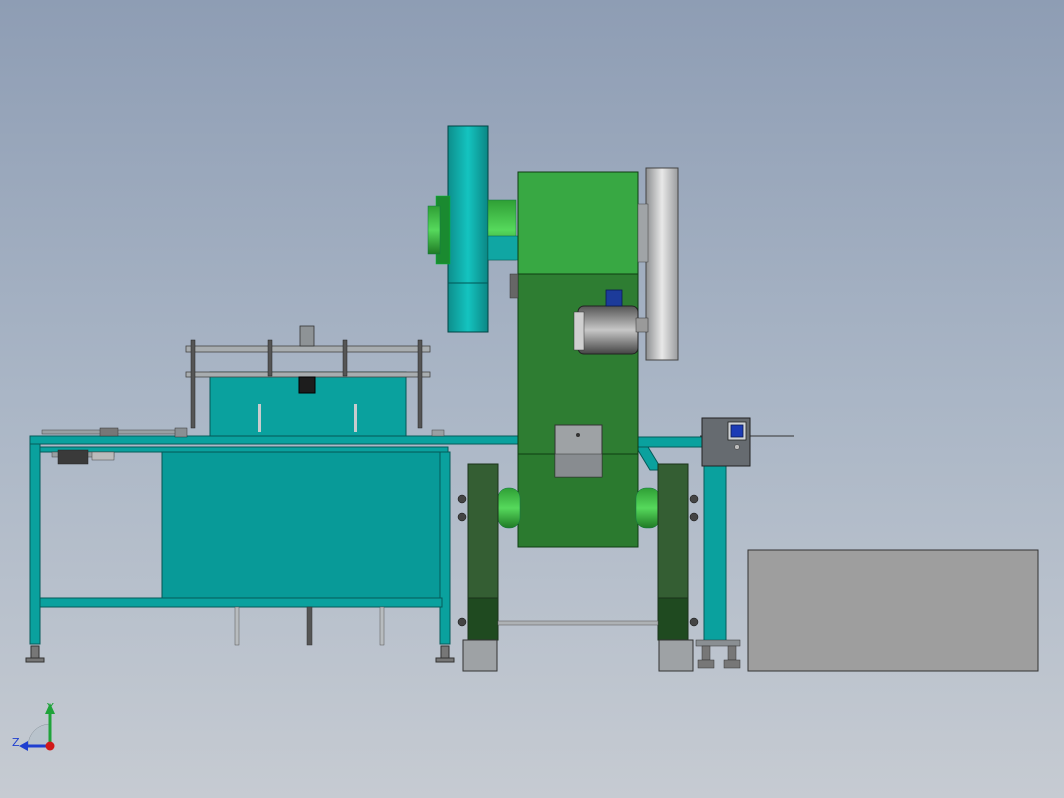 The width and height of the screenshot is (1064, 798). What do you see at coordinates (678, 567) in the screenshot?
I see `press-leg-right` at bounding box center [678, 567].